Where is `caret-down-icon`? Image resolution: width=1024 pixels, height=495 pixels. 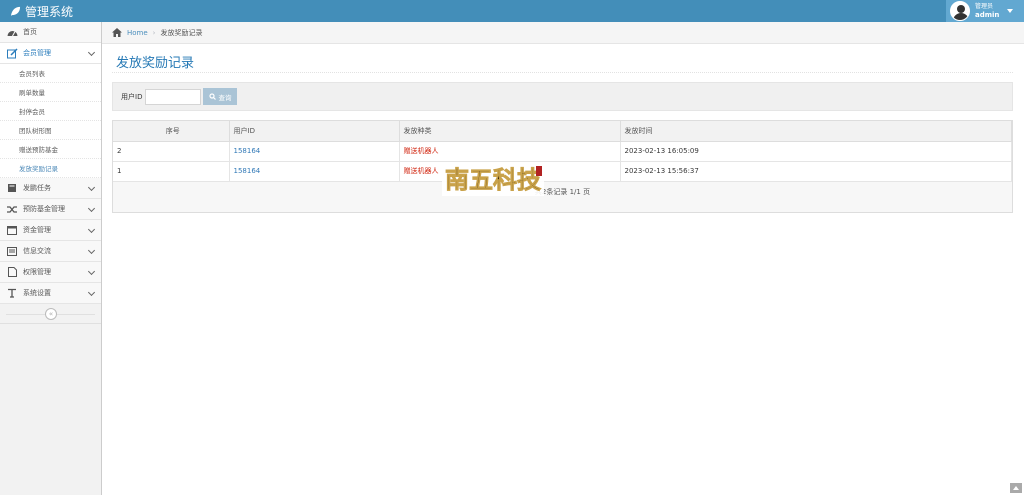 caret-down-icon is located at coordinates (1010, 11).